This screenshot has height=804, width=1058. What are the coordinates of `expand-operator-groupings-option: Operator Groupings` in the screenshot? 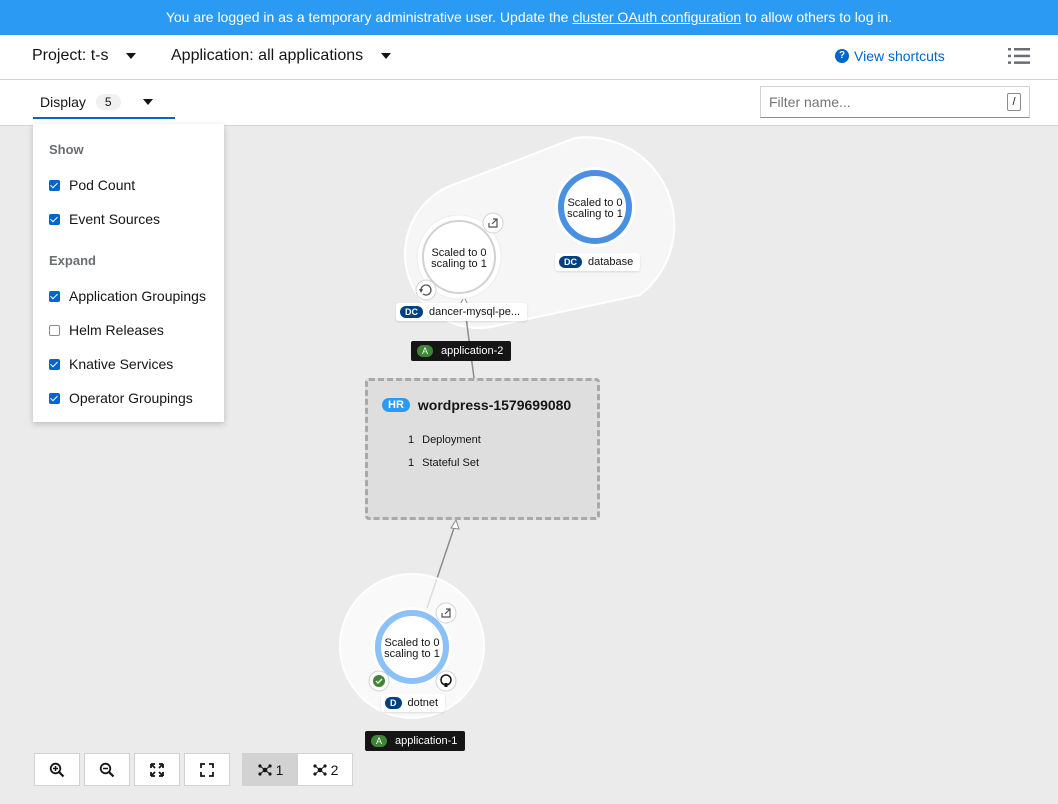 It's located at (121, 398).